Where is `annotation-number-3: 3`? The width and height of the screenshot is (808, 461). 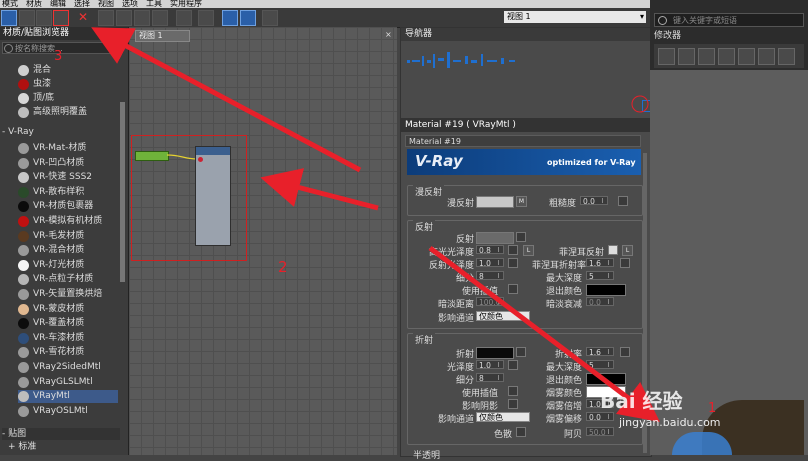
annotation-number-3: 3 is located at coordinates (58, 56).